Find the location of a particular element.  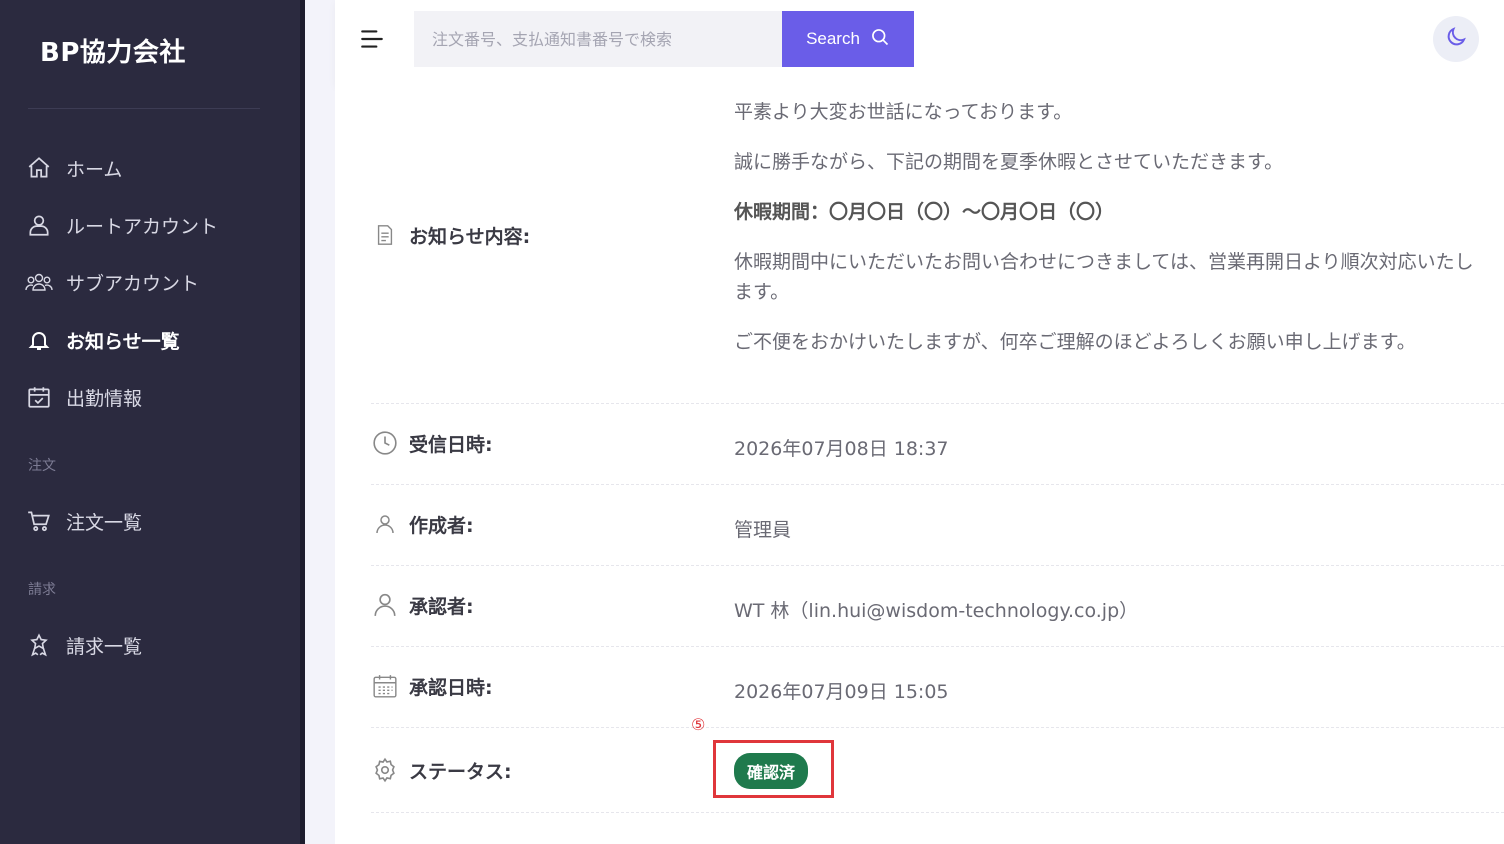

approver-label-group: 承認者: is located at coordinates (422, 605).